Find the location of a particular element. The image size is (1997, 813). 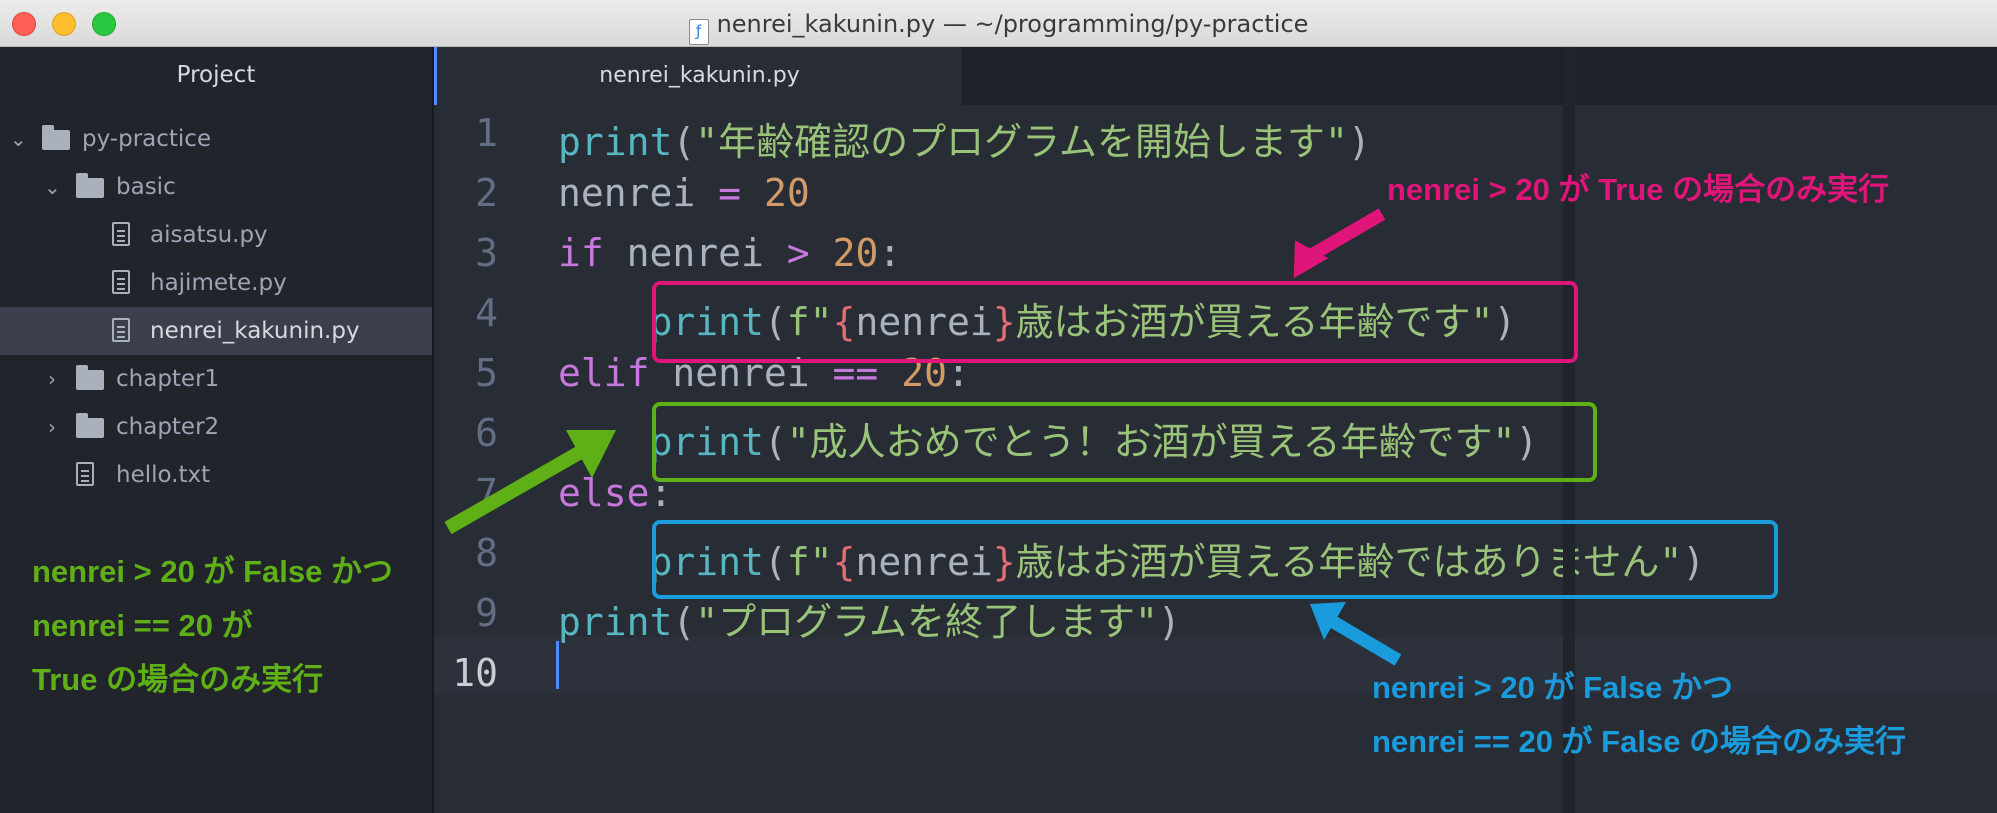

tree-item-label: hello.txt is located at coordinates (163, 475).